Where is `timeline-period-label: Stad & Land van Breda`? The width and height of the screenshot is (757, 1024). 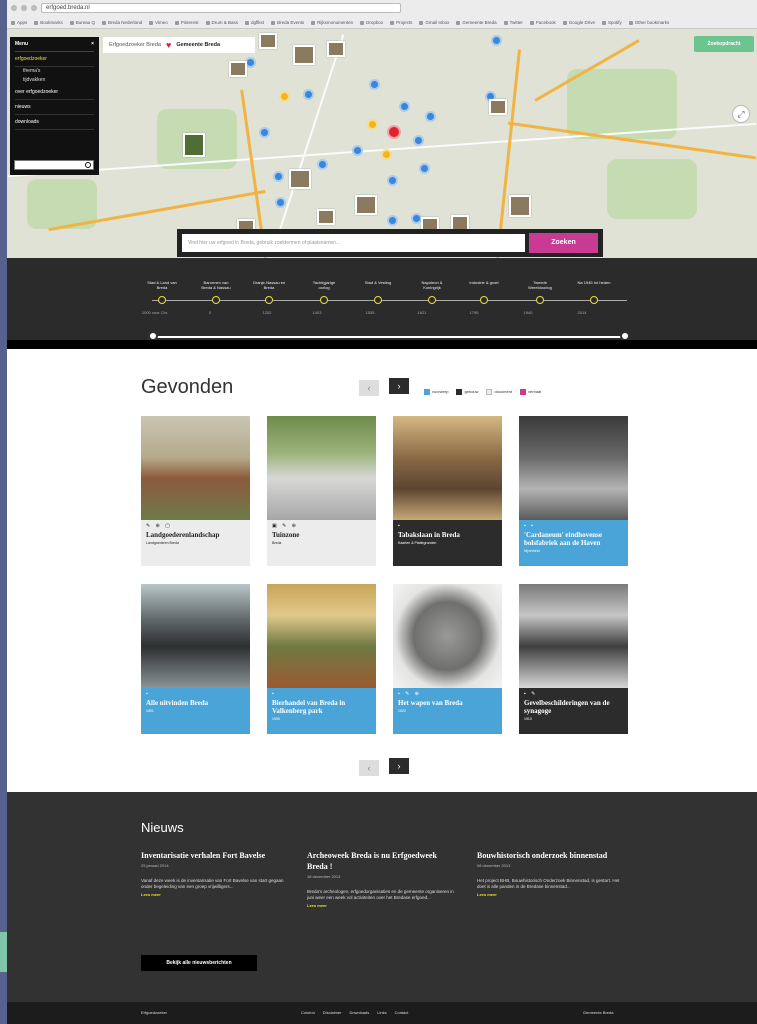
timeline-period-label: Stad & Land van Breda is located at coordinates (162, 285).